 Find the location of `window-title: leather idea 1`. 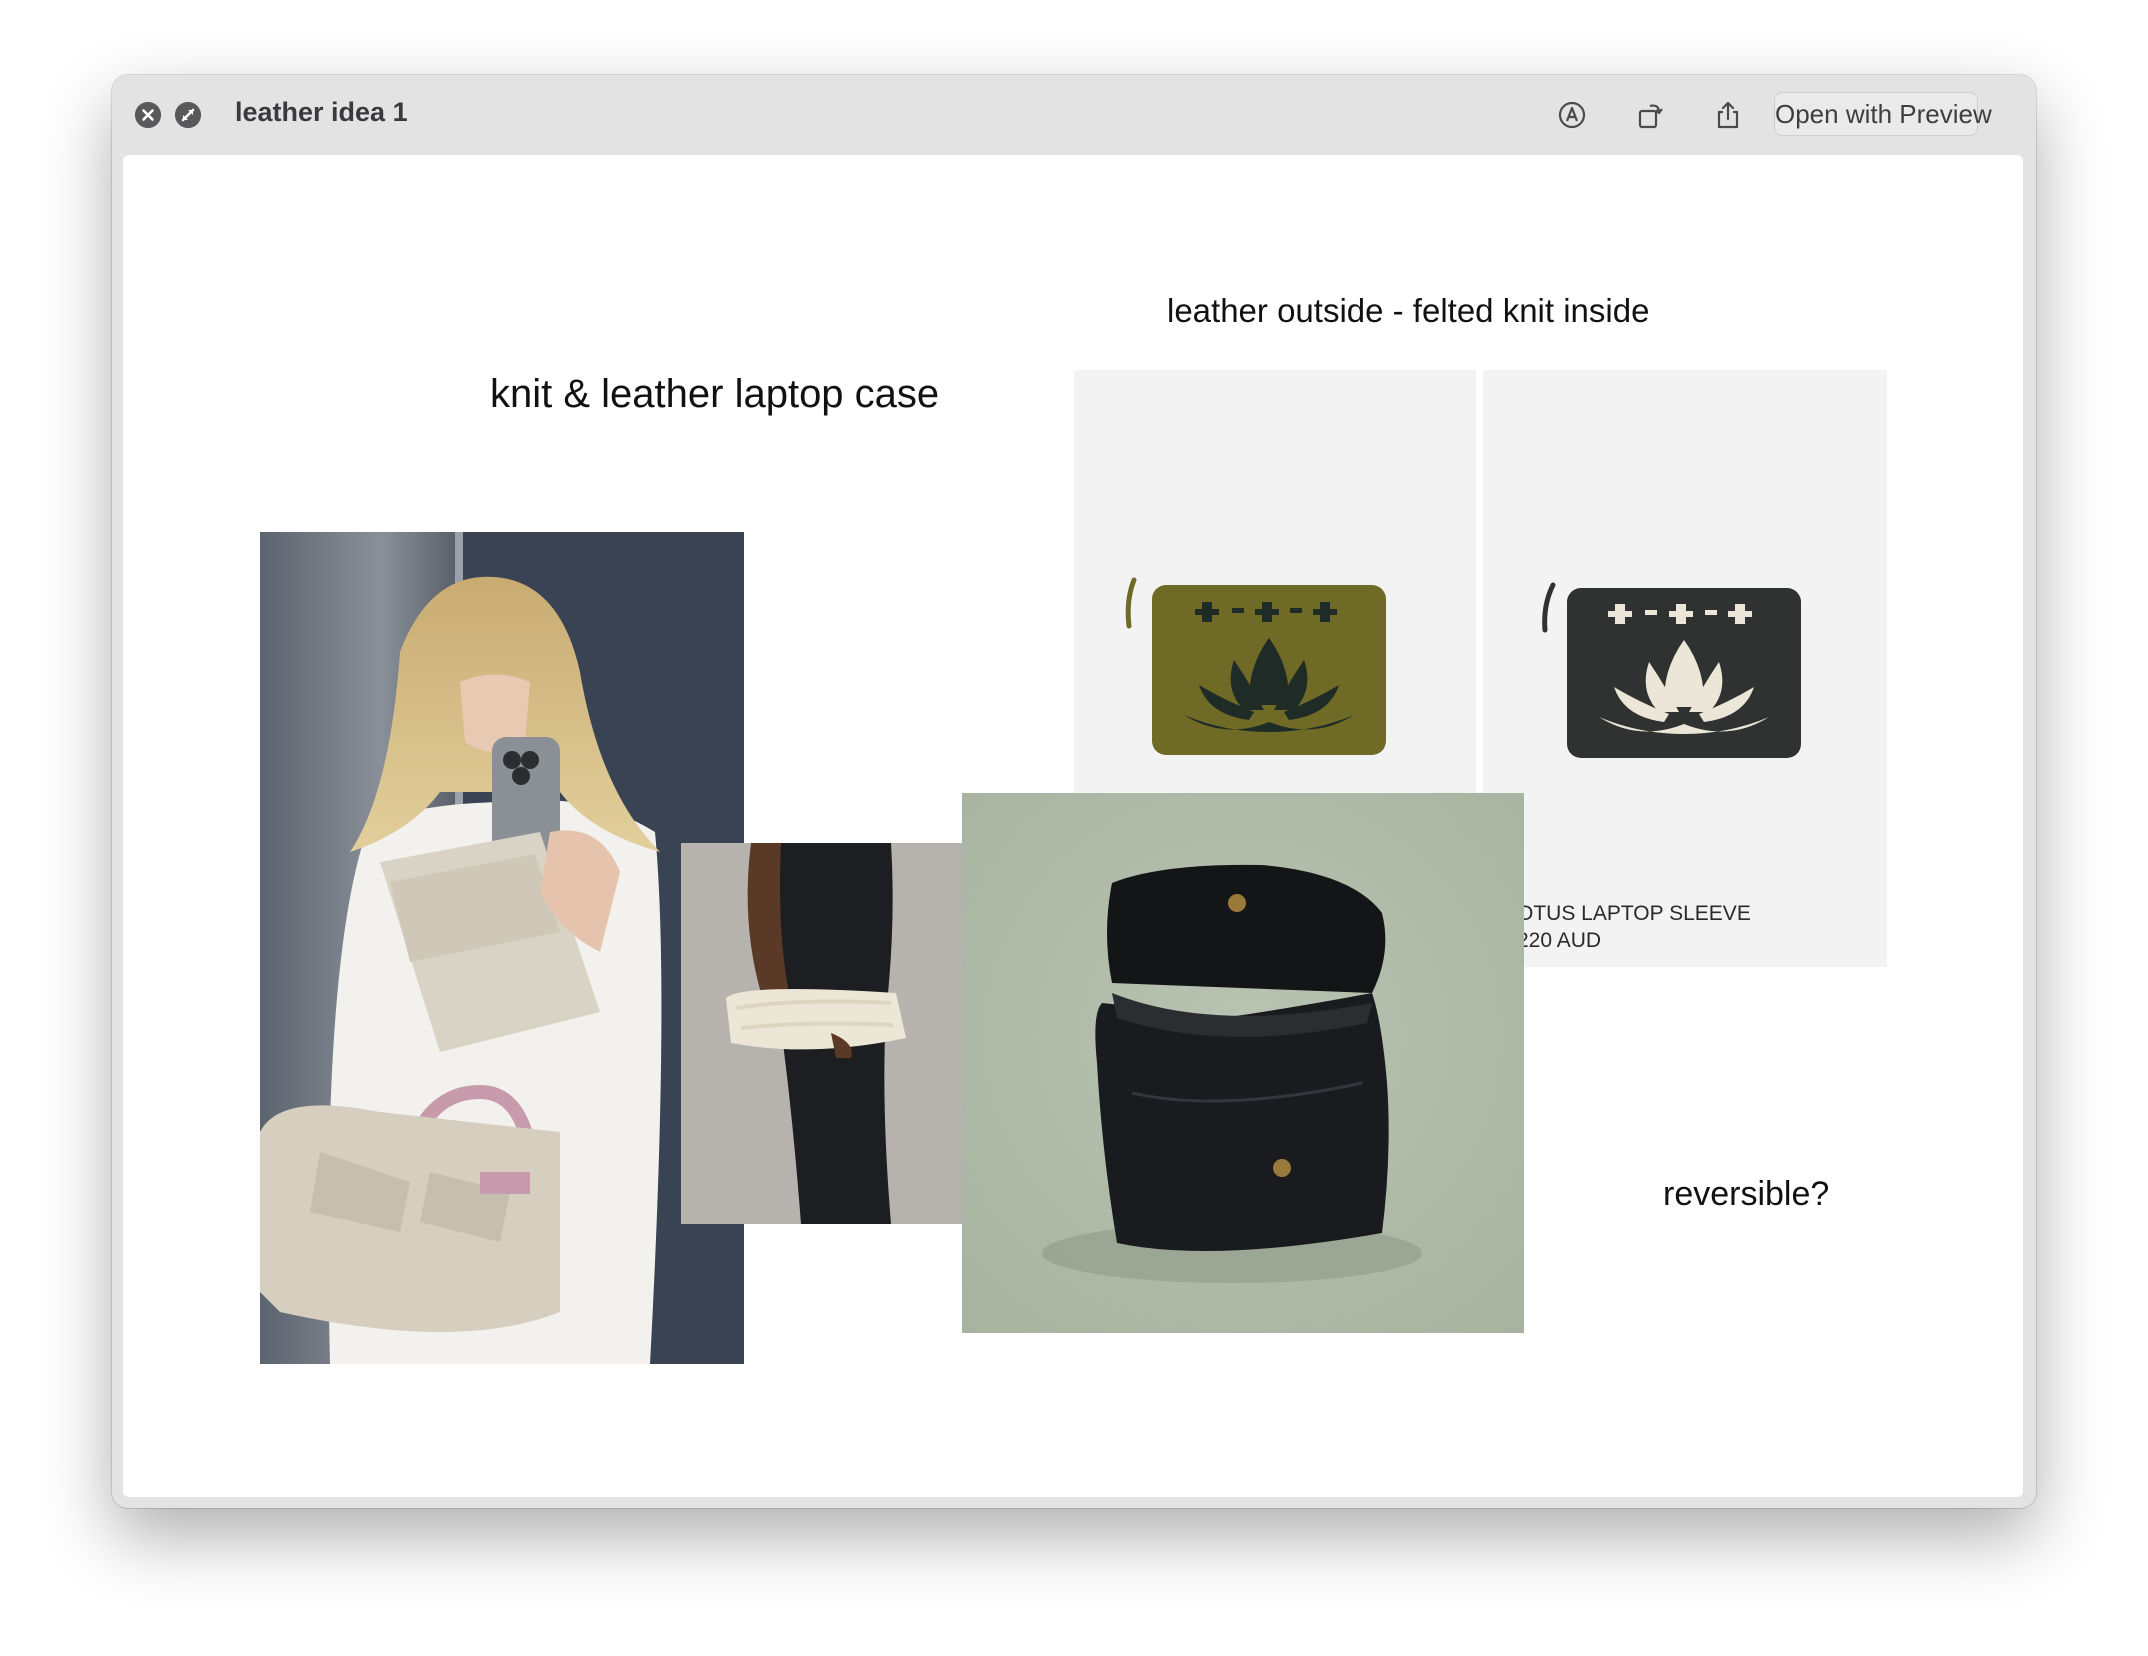

window-title: leather idea 1 is located at coordinates (321, 112).